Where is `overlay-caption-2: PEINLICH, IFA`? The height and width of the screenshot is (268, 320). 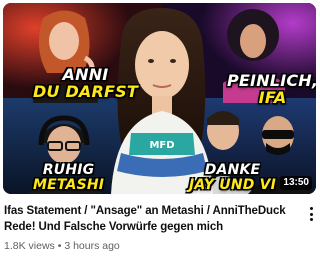 overlay-caption-2: PEINLICH, IFA is located at coordinates (271, 89).